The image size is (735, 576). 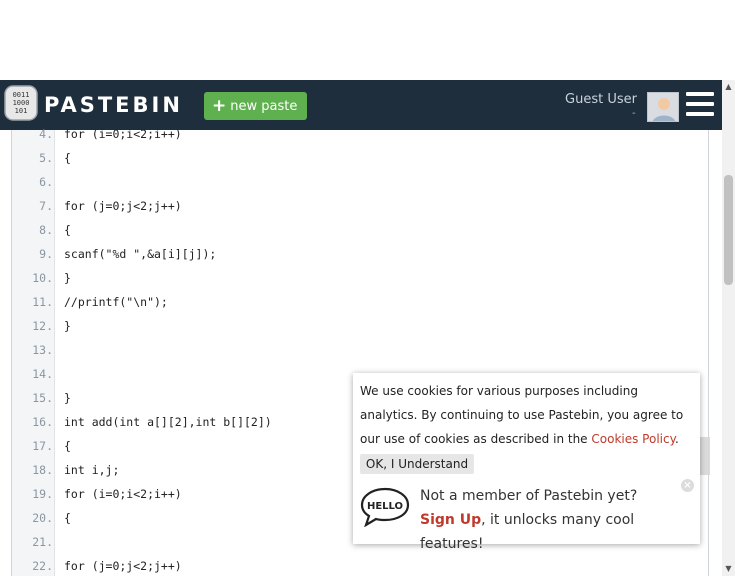 I want to click on code-line: //printf("\n");, so click(x=116, y=302).